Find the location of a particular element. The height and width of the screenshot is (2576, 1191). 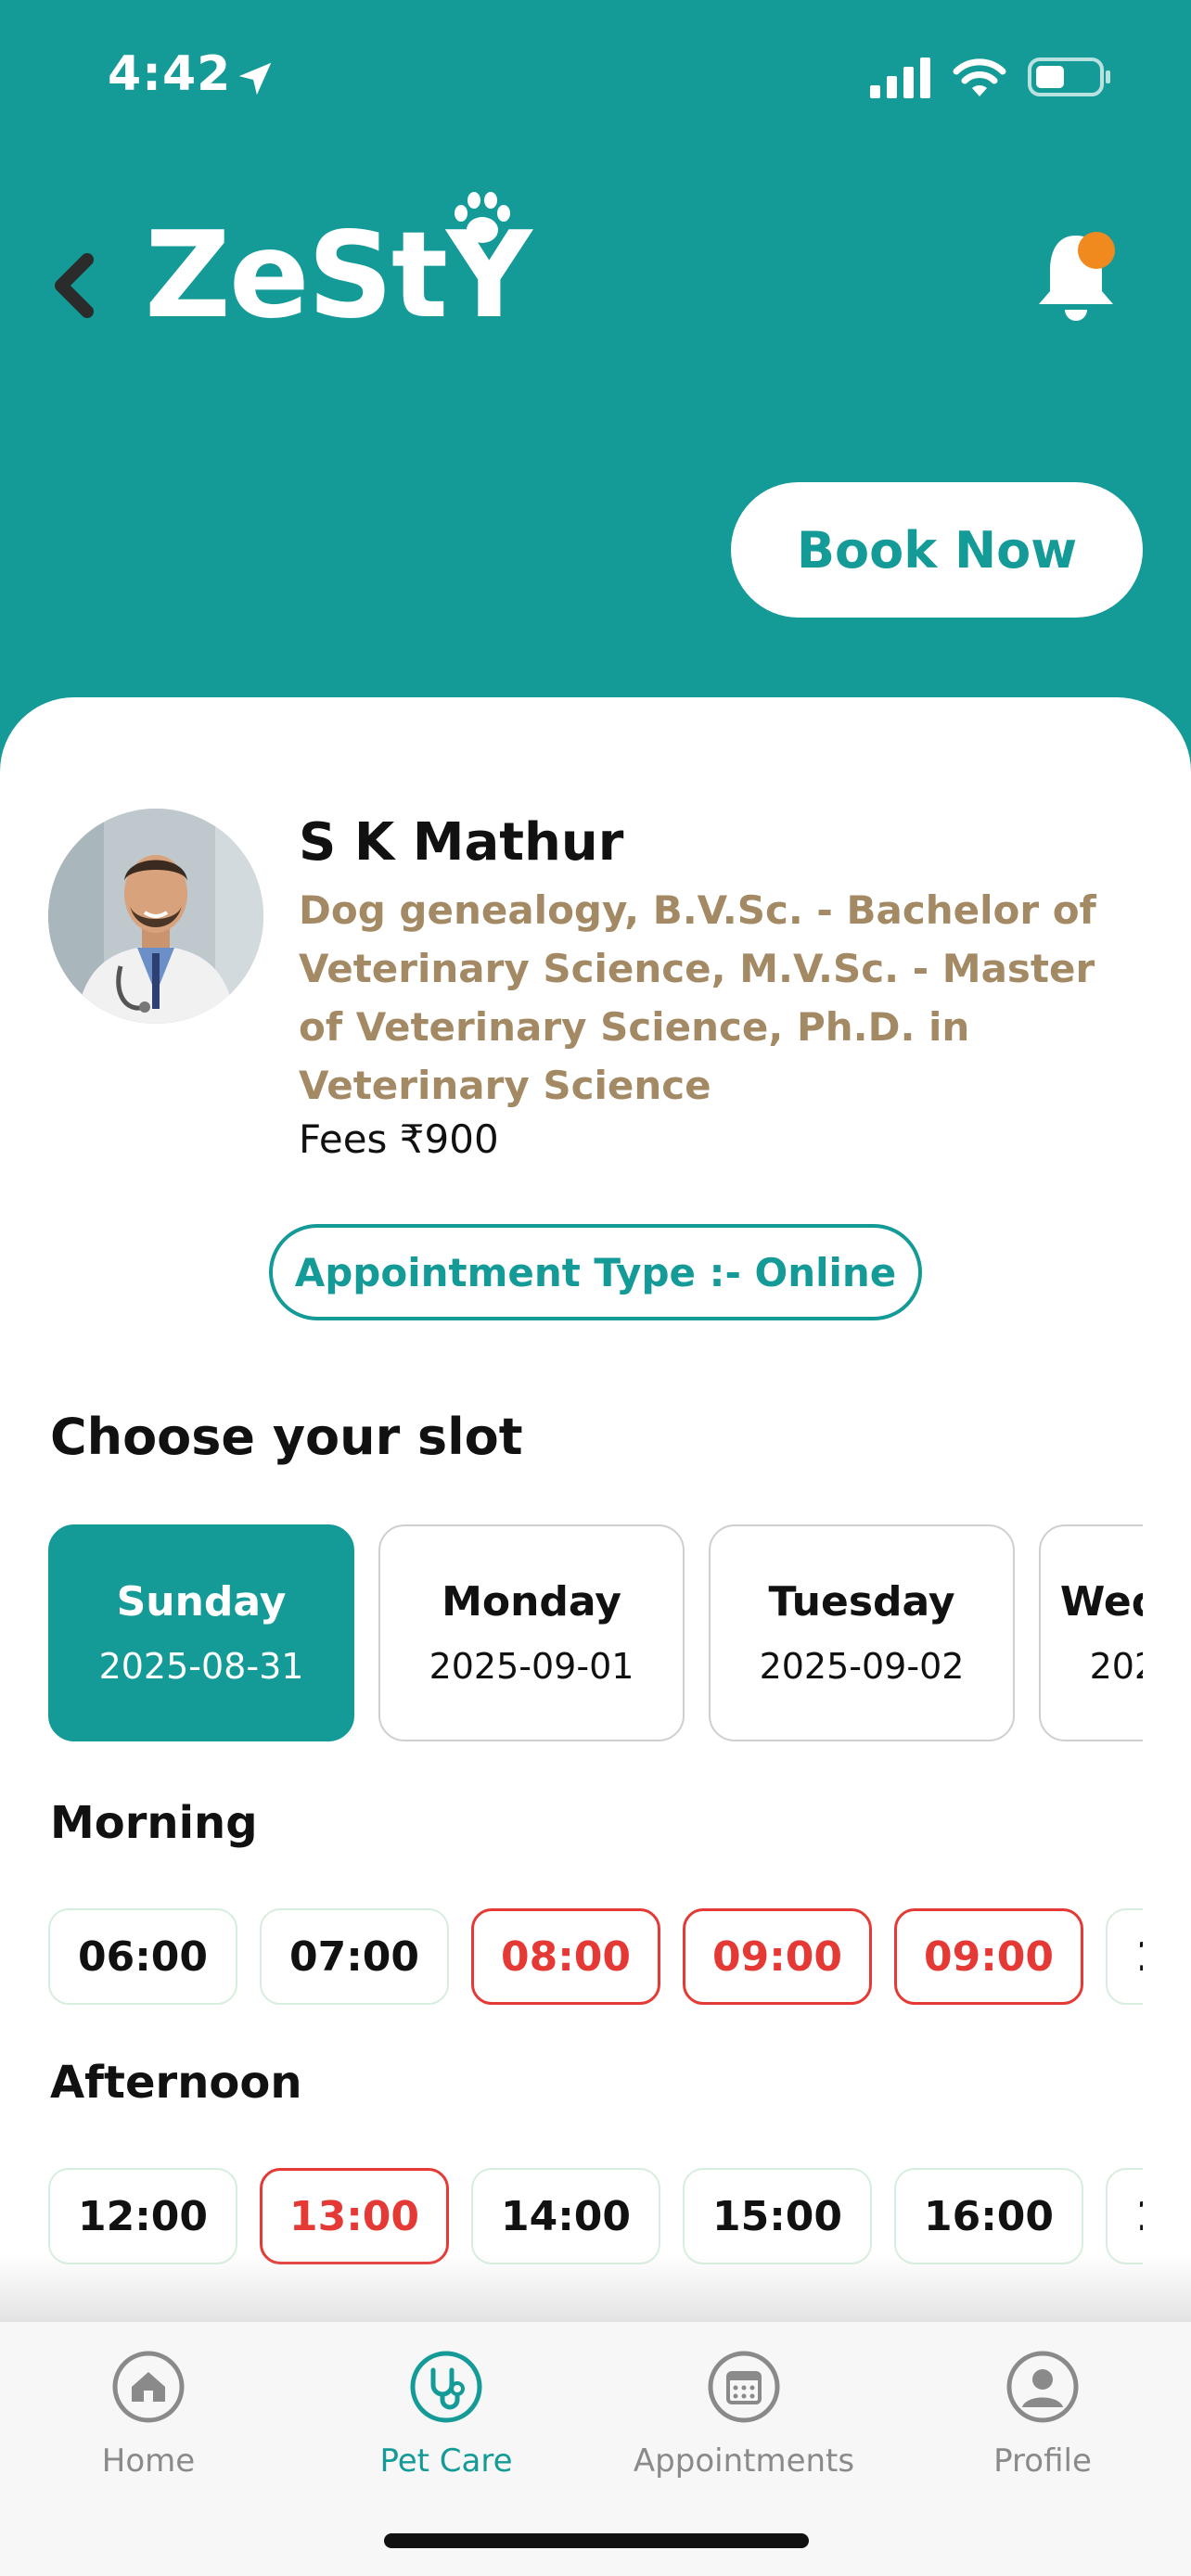

time-slot: 06:00 is located at coordinates (142, 1956).